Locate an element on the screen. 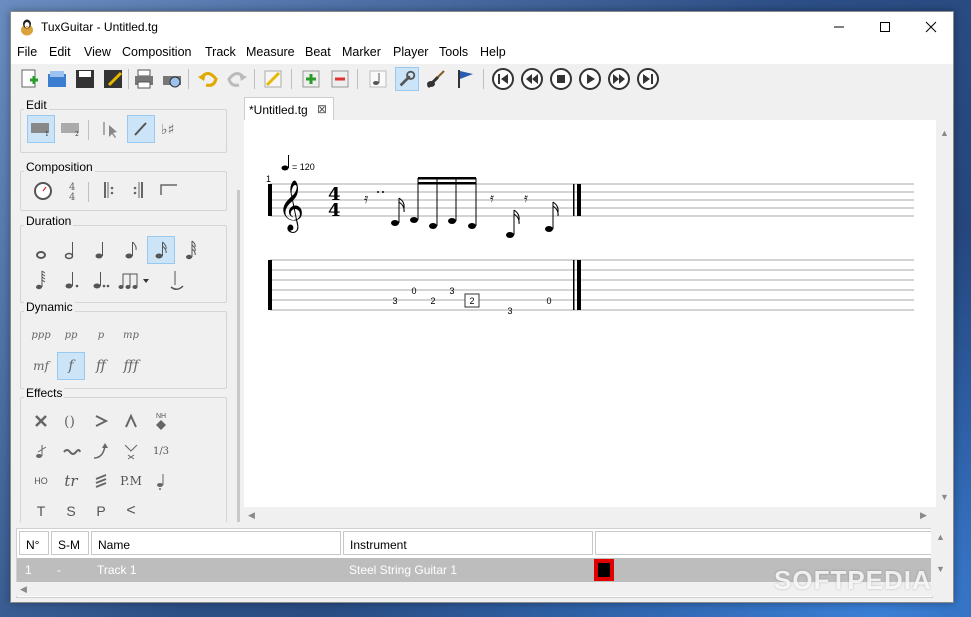 This screenshot has width=971, height=617. slapping-icon: S is located at coordinates (71, 509).